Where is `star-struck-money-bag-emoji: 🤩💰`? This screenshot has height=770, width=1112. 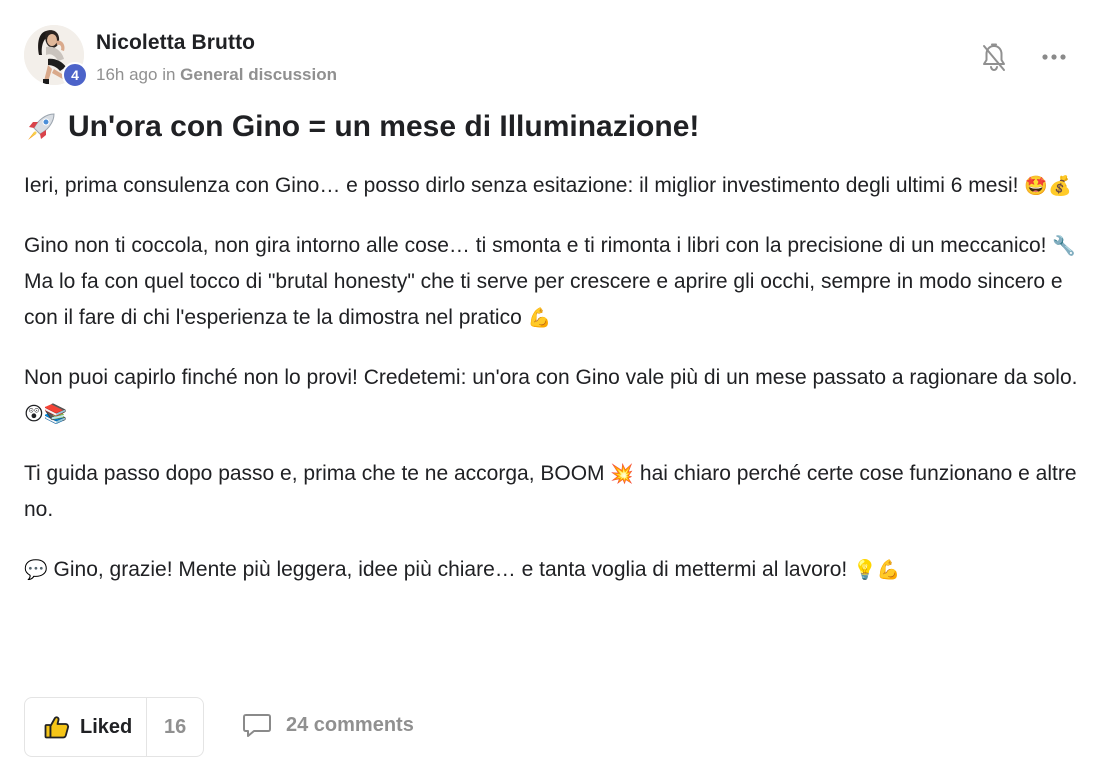
star-struck-money-bag-emoji: 🤩💰 is located at coordinates (1048, 186).